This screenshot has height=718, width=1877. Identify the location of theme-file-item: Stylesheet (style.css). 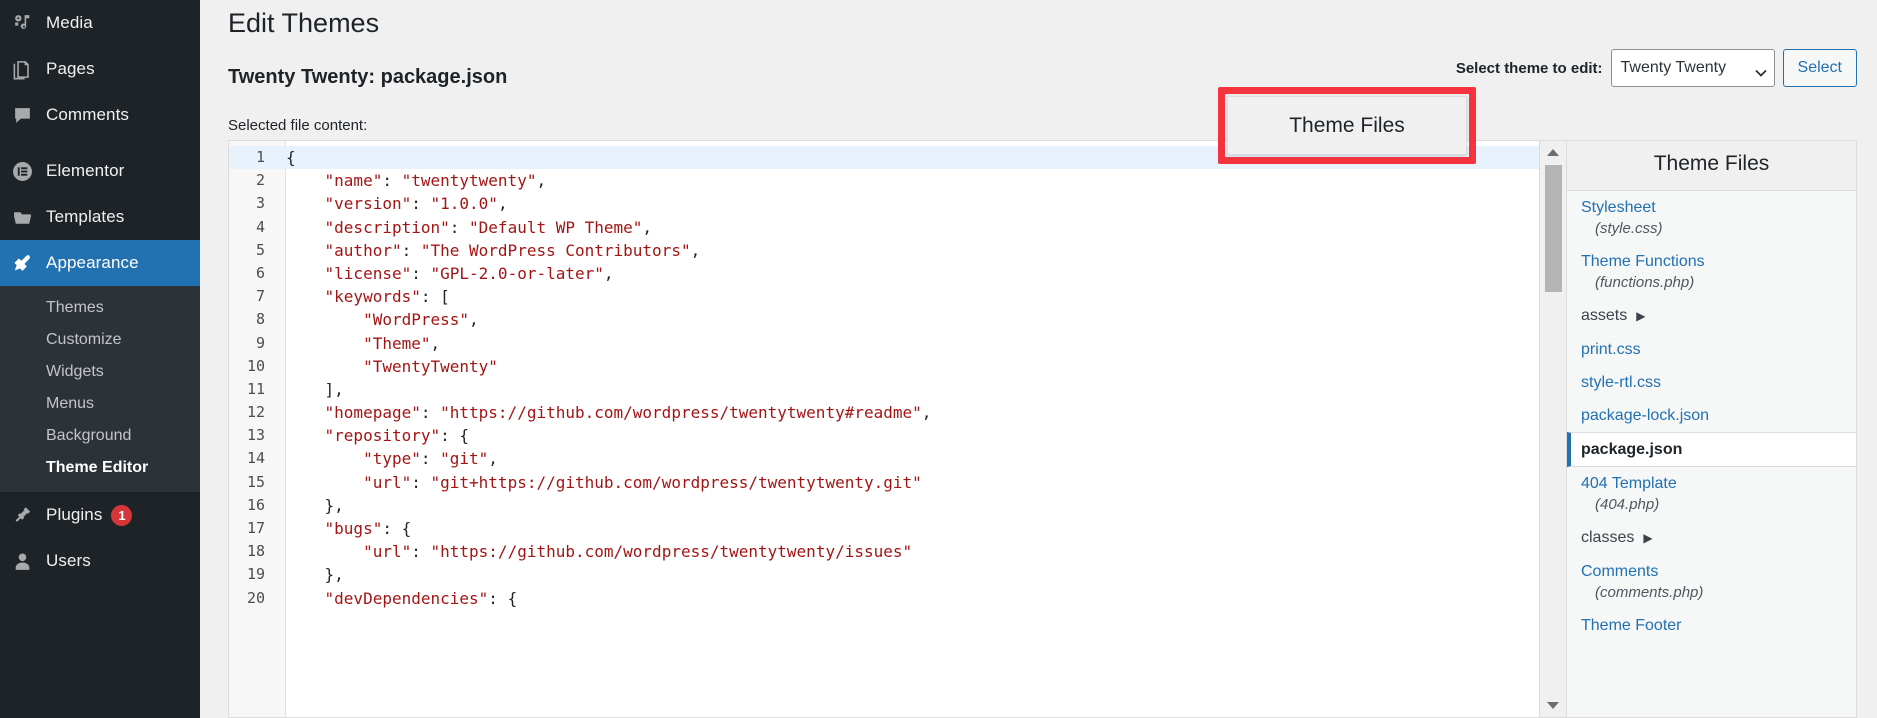
(1711, 218).